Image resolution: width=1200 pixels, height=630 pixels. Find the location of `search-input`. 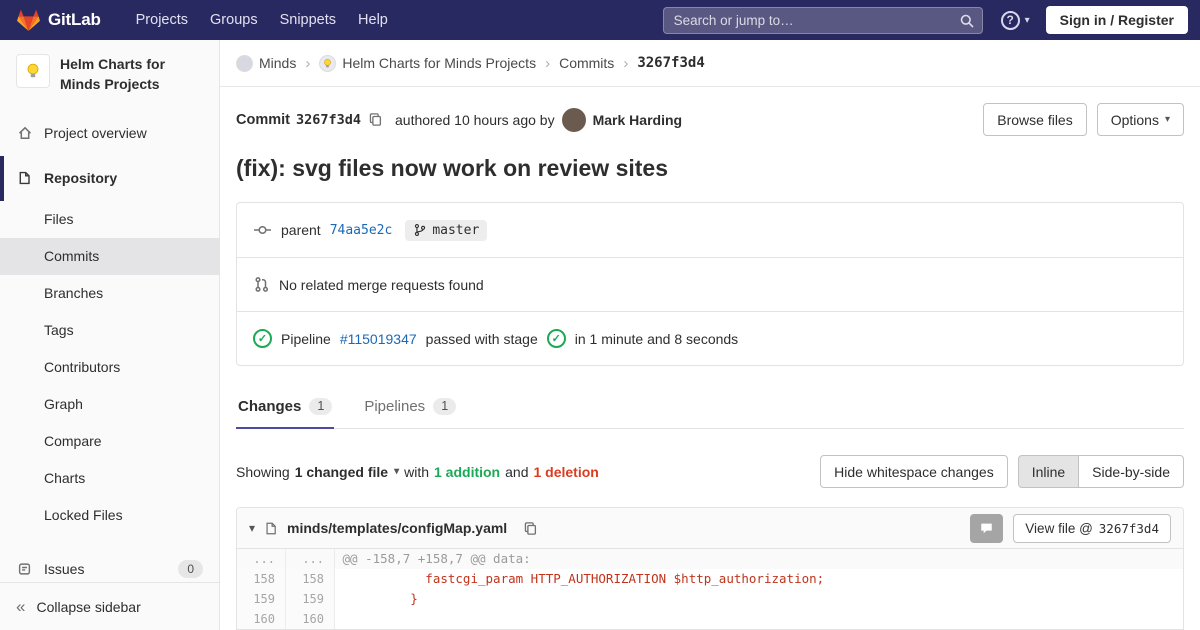

search-input is located at coordinates (822, 20).